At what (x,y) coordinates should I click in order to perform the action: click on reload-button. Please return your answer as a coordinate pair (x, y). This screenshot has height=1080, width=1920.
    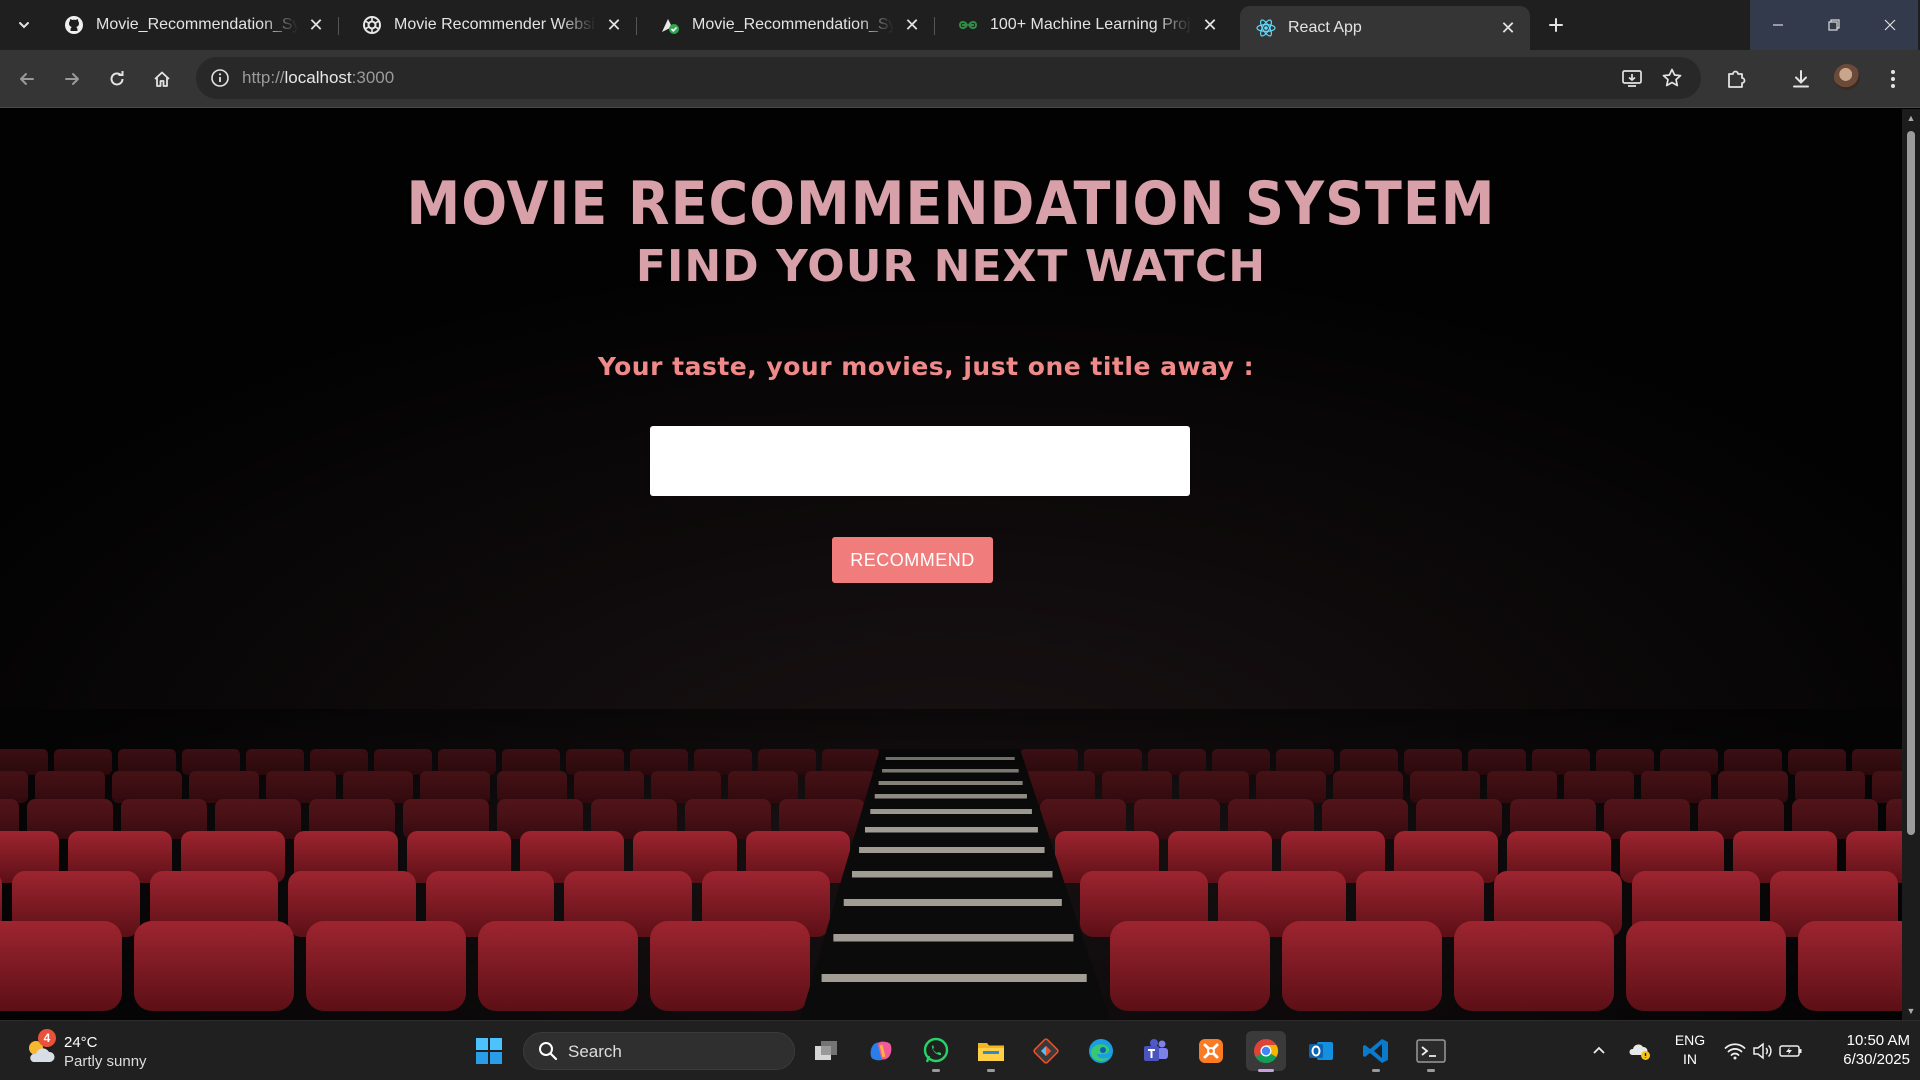
    Looking at the image, I should click on (117, 79).